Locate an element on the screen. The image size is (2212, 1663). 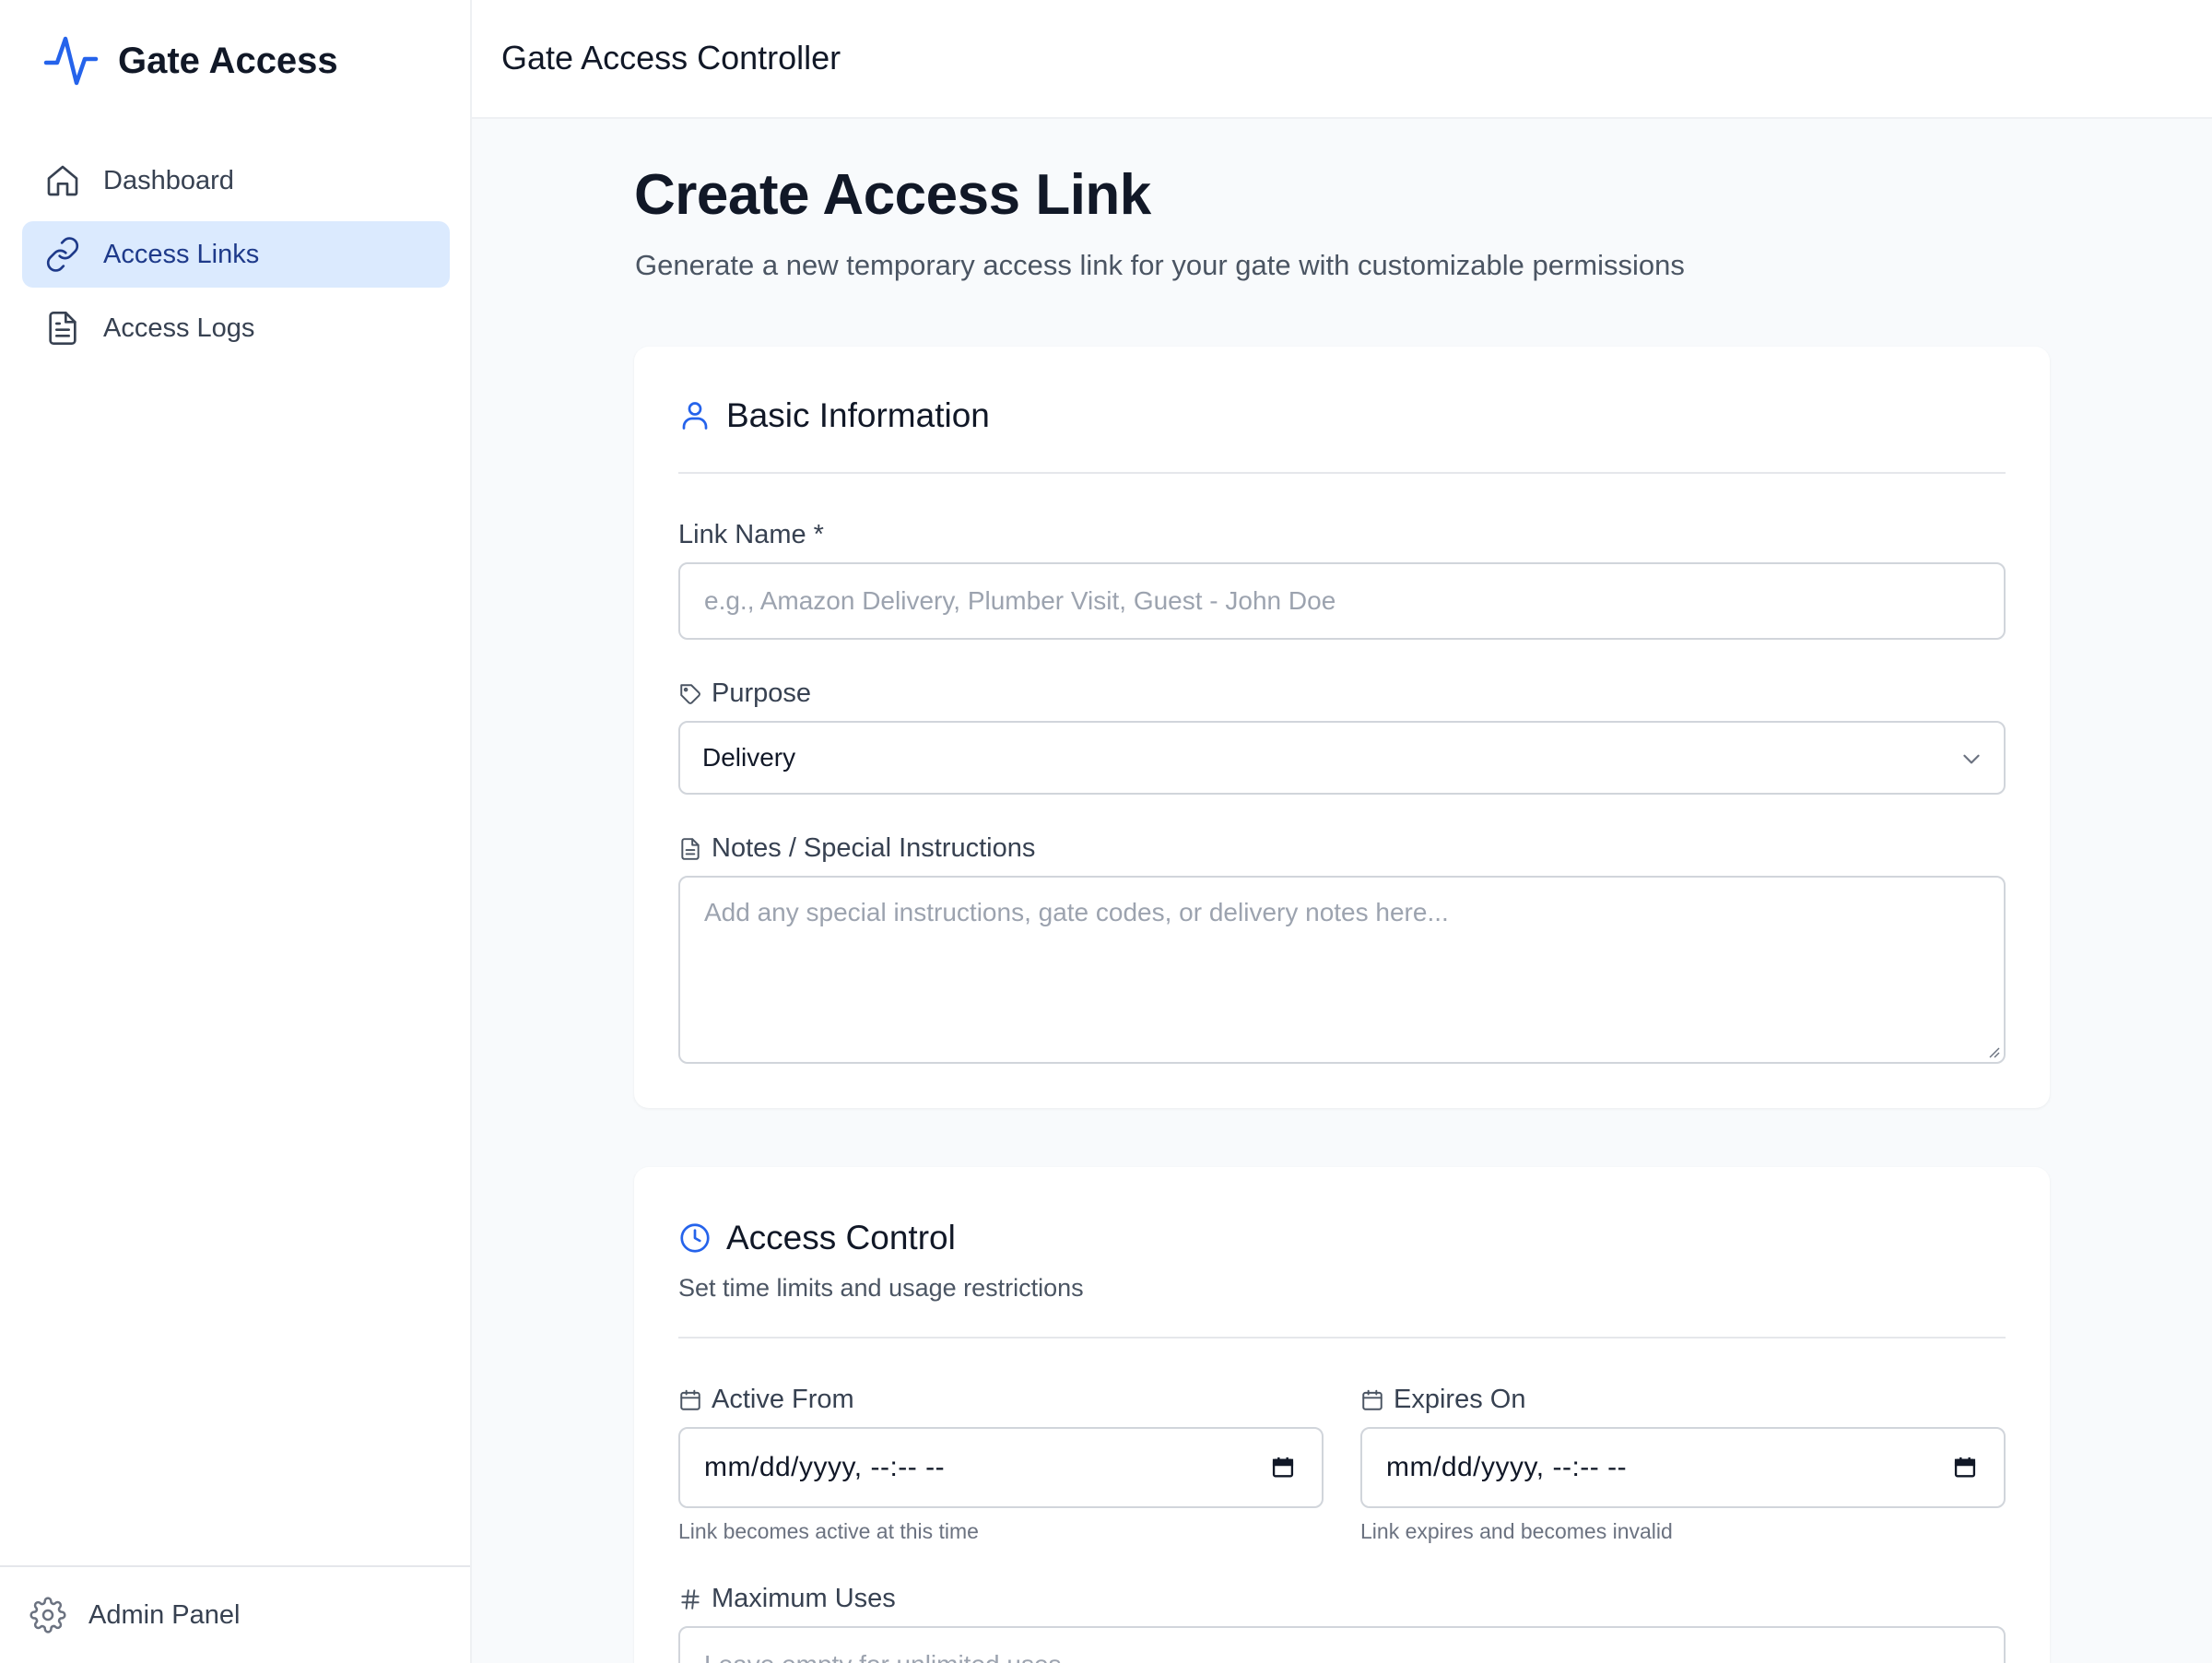
top-bar: Gate Access Controller is located at coordinates (1342, 59).